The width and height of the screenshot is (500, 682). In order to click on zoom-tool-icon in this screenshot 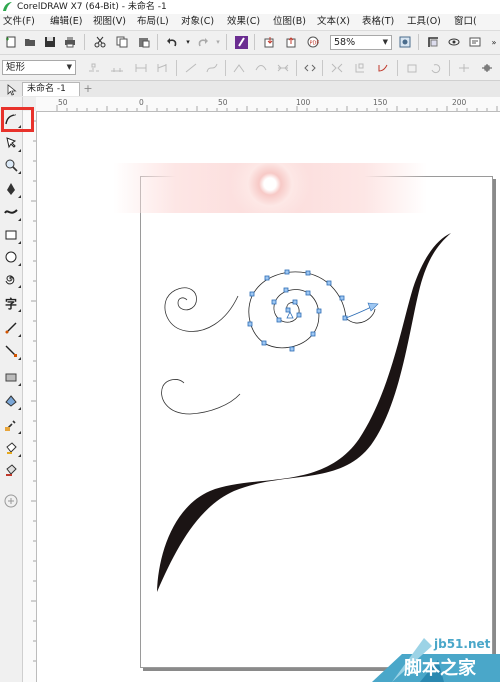, I will do `click(12, 165)`.